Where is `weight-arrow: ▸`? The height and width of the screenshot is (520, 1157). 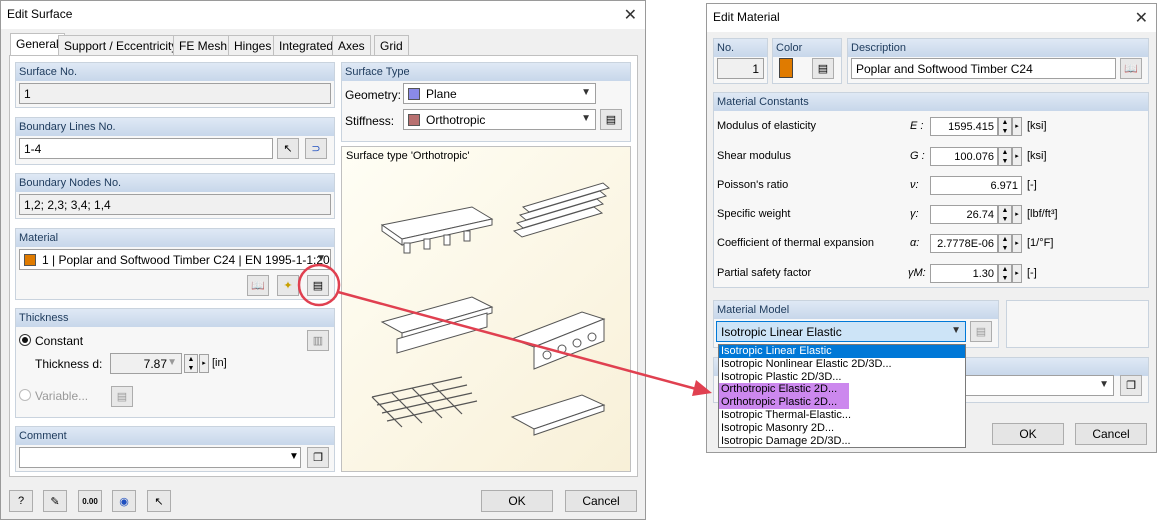 weight-arrow: ▸ is located at coordinates (1017, 214).